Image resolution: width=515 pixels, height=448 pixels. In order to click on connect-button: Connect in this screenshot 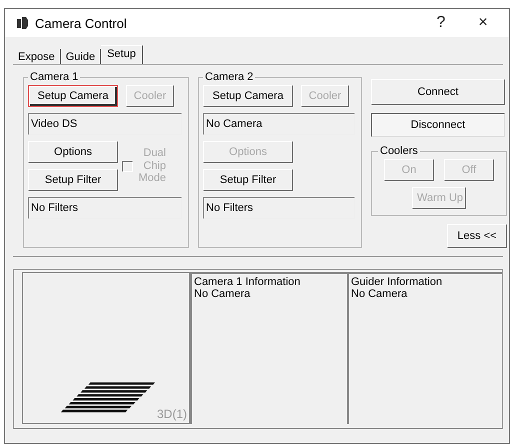, I will do `click(438, 92)`.